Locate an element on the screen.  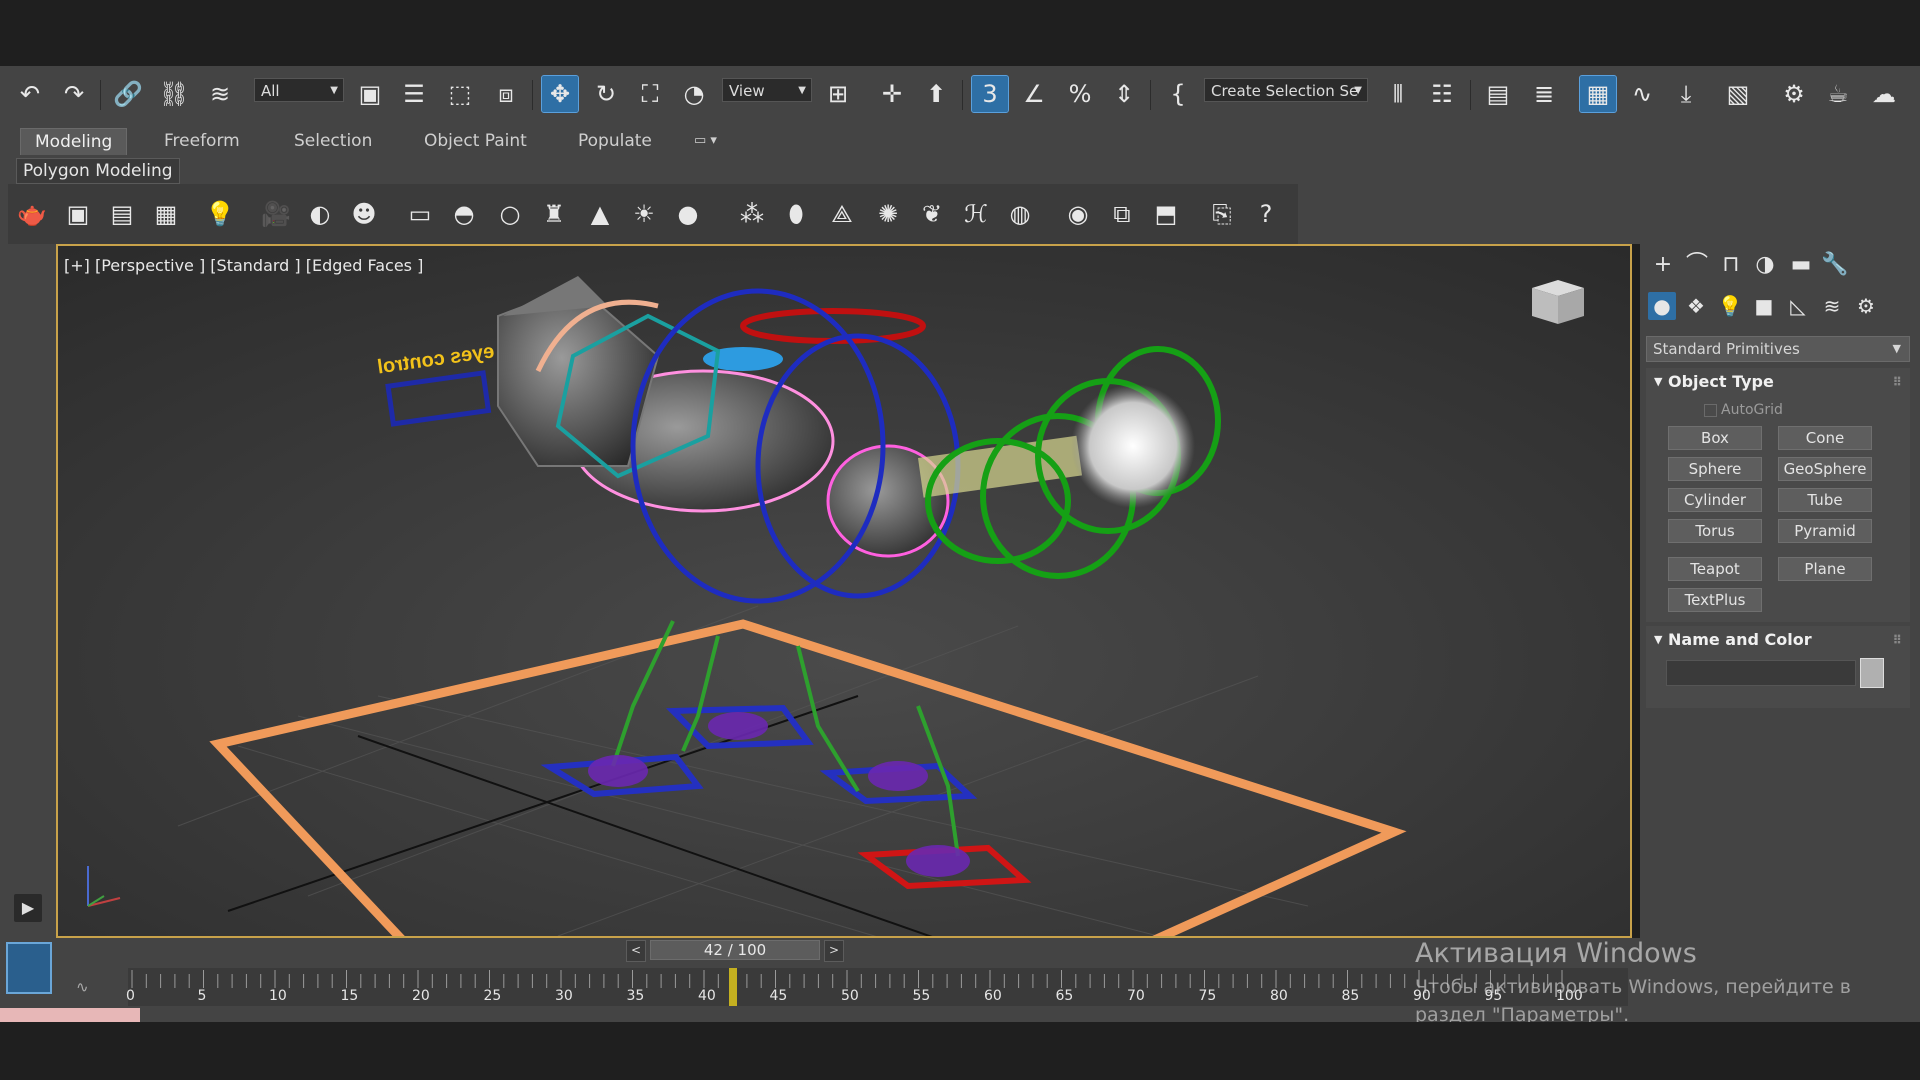
export-icon: ⎘ is located at coordinates (1222, 214).